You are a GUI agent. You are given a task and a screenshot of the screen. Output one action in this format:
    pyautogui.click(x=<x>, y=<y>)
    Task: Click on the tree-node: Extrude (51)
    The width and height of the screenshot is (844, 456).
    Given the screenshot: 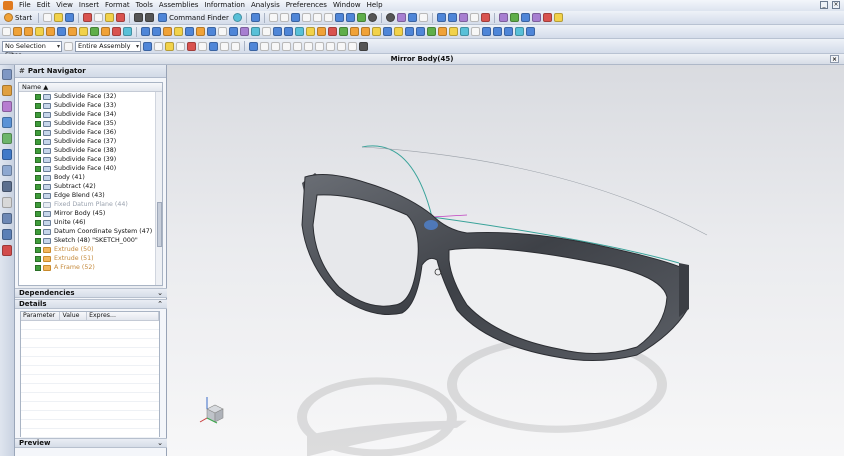 What is the action you would take?
    pyautogui.click(x=90, y=258)
    